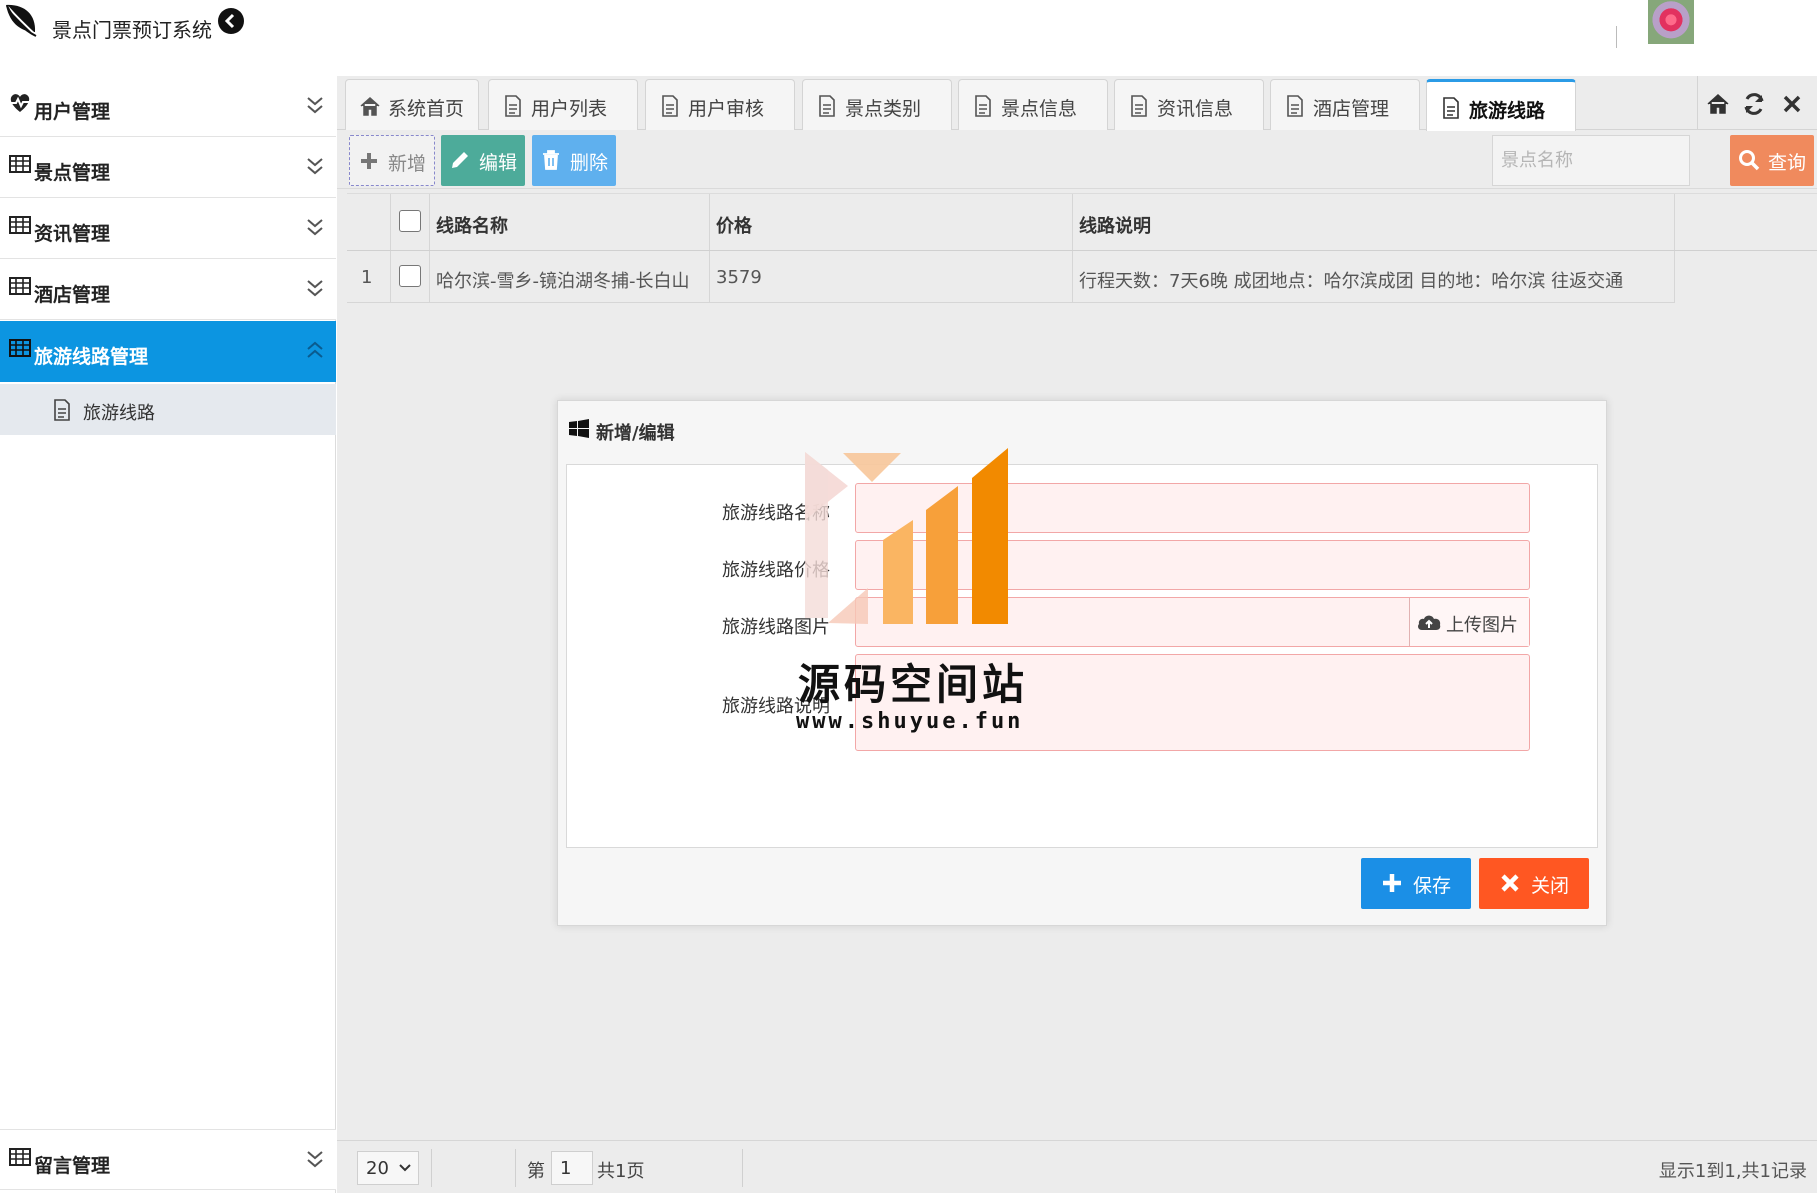  What do you see at coordinates (231, 21) in the screenshot?
I see `collapse-sidebar-icon` at bounding box center [231, 21].